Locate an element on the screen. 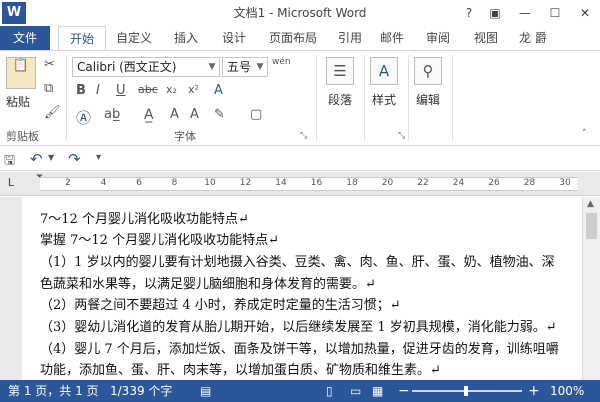 The width and height of the screenshot is (600, 402). maximize-button: ☐ is located at coordinates (555, 13).